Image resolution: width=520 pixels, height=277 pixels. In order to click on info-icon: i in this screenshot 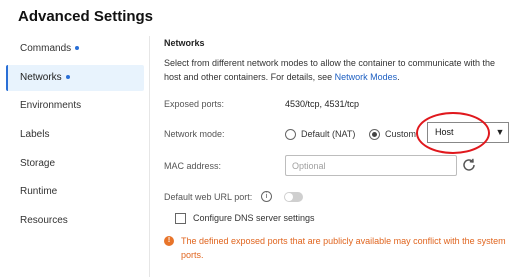, I will do `click(266, 196)`.